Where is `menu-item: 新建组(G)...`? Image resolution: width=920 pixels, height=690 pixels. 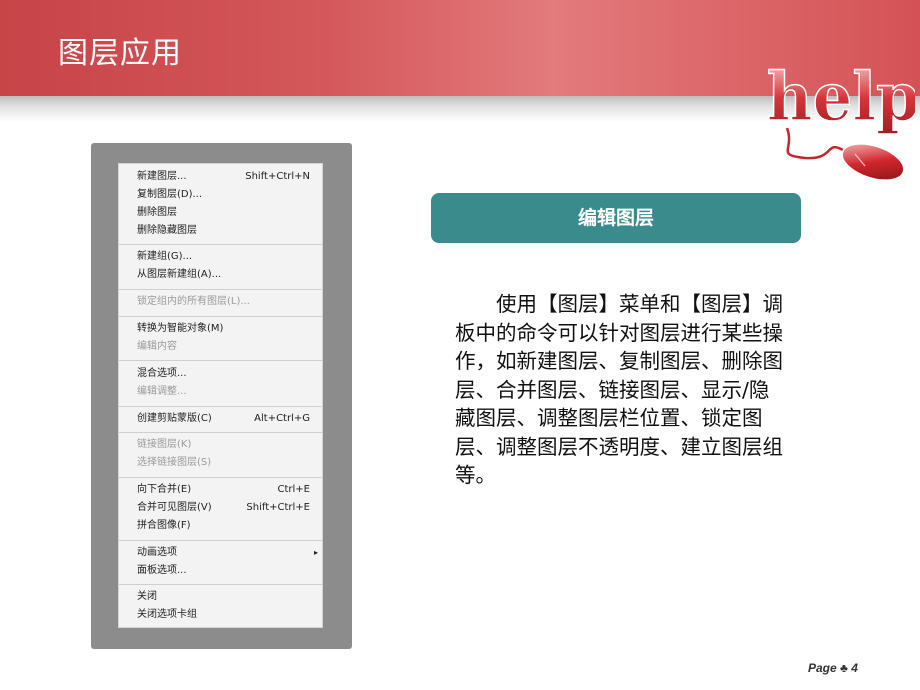 menu-item: 新建组(G)... is located at coordinates (220, 257).